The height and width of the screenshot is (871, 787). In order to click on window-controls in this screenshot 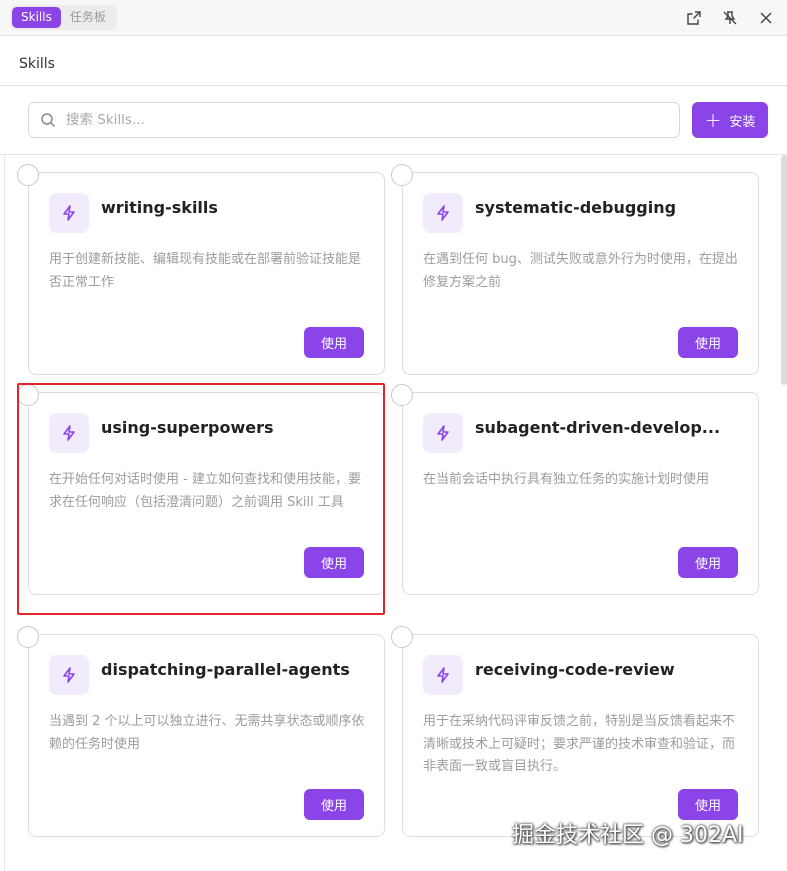, I will do `click(730, 18)`.